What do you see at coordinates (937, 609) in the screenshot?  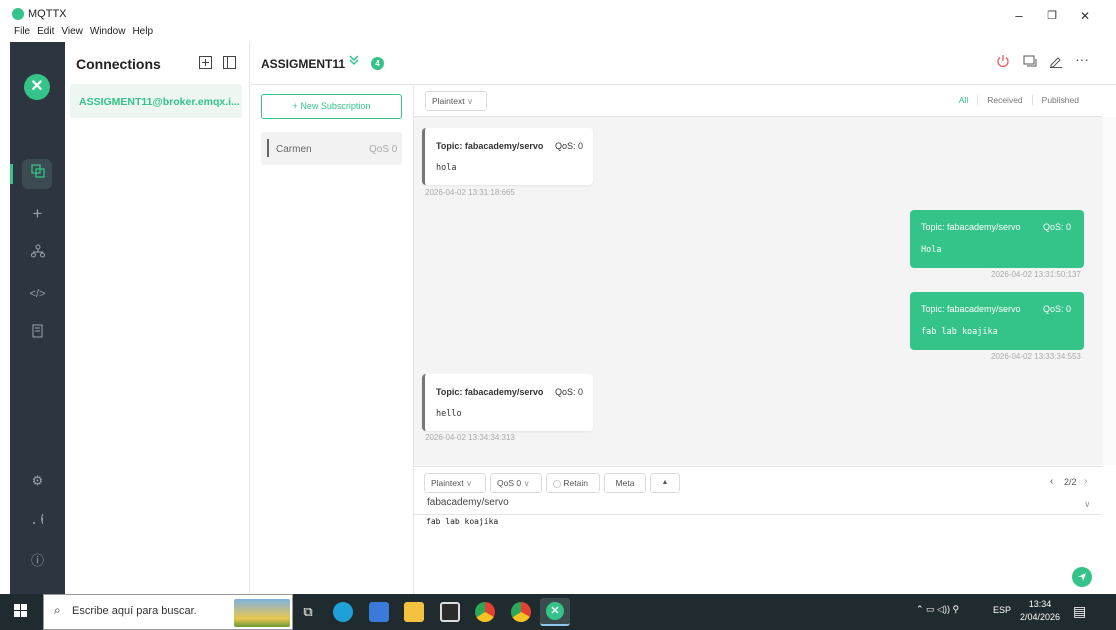 I see `tray-icons: ⌃ ▭ ◁)) ⚲` at bounding box center [937, 609].